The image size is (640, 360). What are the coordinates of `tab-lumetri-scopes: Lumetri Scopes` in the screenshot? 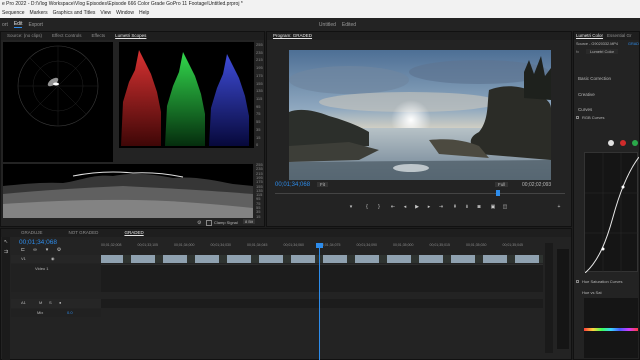 It's located at (130, 36).